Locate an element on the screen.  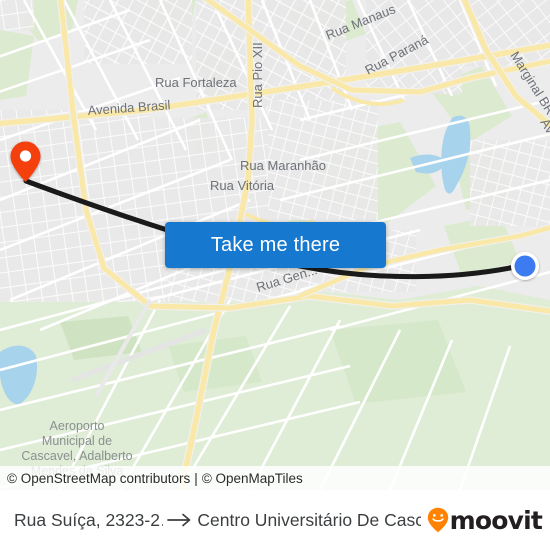
origin-marker-pin is located at coordinates (25, 162).